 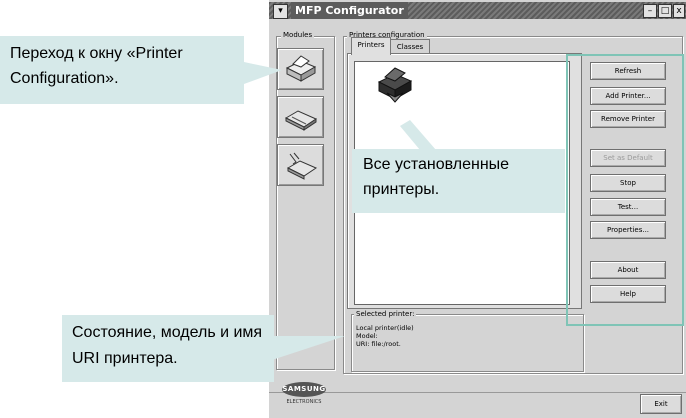 What do you see at coordinates (628, 294) in the screenshot?
I see `help-button: Help` at bounding box center [628, 294].